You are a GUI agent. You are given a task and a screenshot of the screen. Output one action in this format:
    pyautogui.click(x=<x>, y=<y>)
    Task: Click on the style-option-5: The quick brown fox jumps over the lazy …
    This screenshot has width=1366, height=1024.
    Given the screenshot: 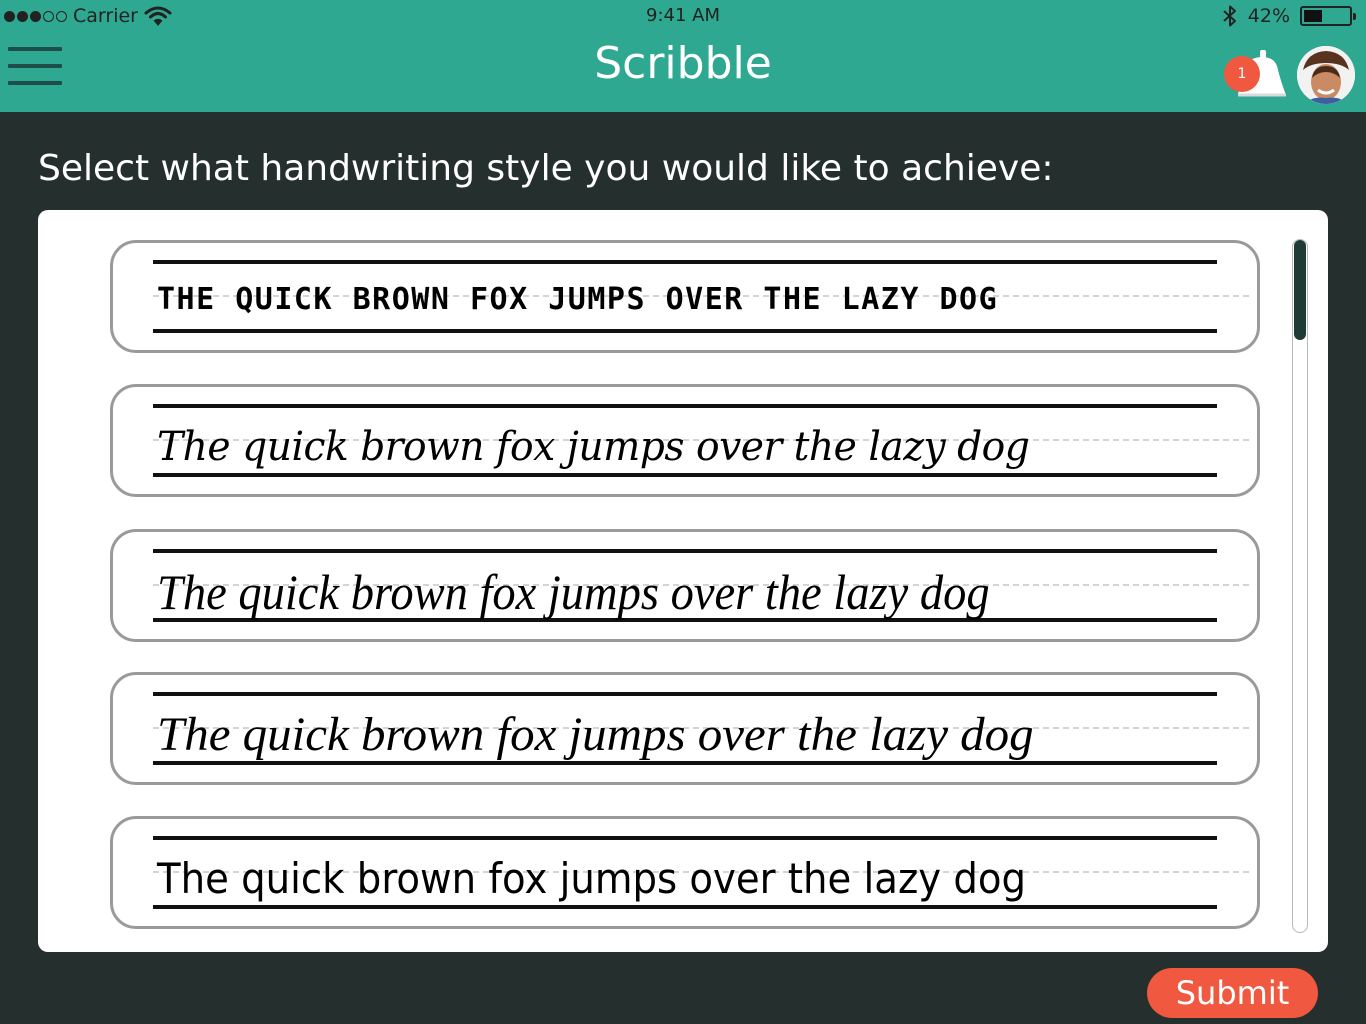 What is the action you would take?
    pyautogui.click(x=685, y=872)
    